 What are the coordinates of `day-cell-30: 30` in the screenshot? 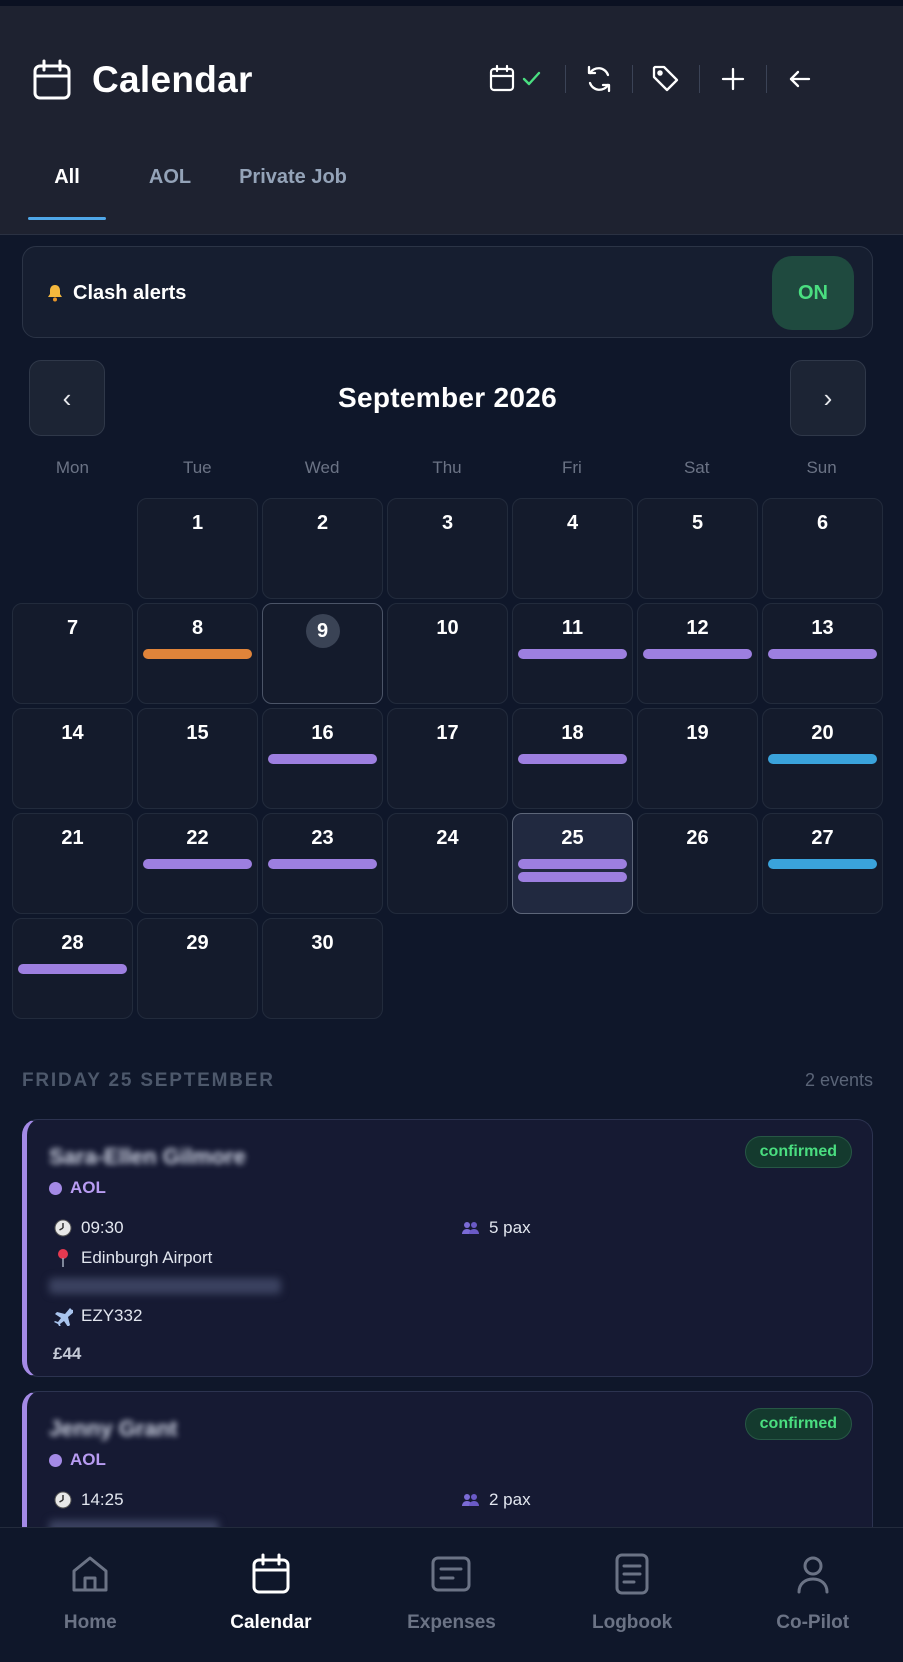 It's located at (322, 968).